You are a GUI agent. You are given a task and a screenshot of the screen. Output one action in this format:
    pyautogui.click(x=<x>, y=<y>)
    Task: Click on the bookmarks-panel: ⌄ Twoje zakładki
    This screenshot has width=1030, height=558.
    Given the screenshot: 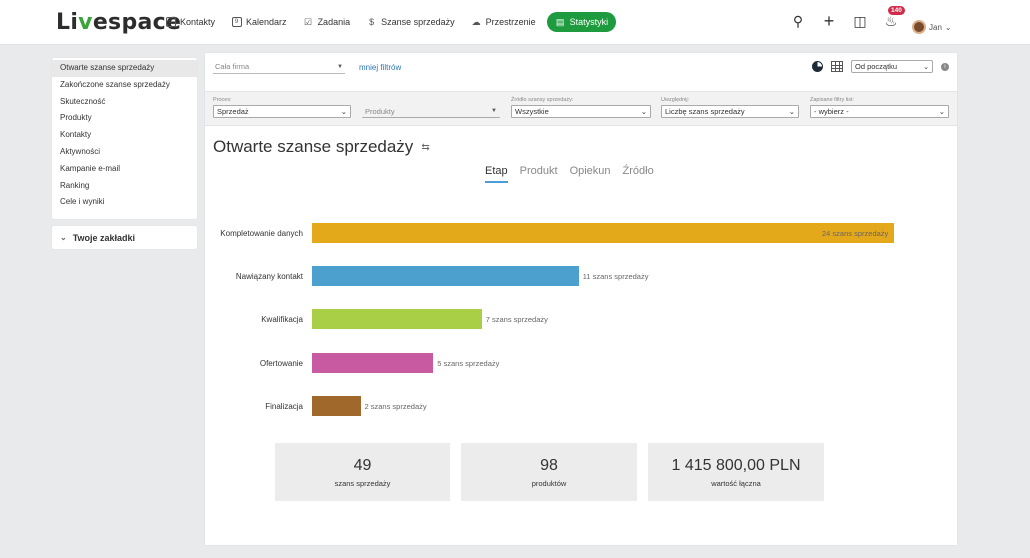 What is the action you would take?
    pyautogui.click(x=124, y=237)
    